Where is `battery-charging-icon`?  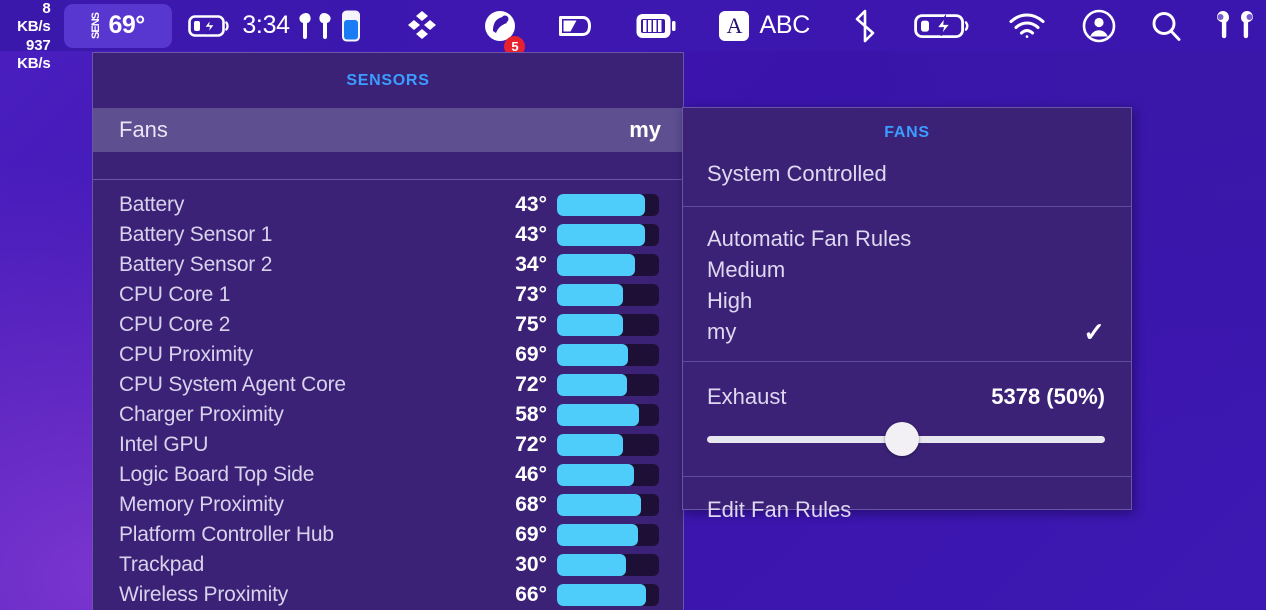
battery-charging-icon is located at coordinates (210, 25).